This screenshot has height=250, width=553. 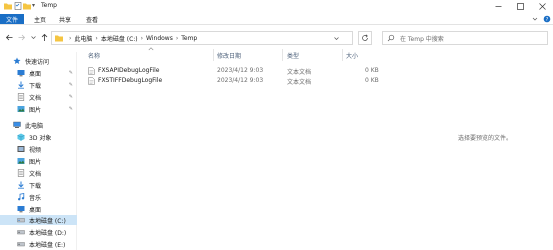 I want to click on column-header-size: 大小, so click(x=352, y=55).